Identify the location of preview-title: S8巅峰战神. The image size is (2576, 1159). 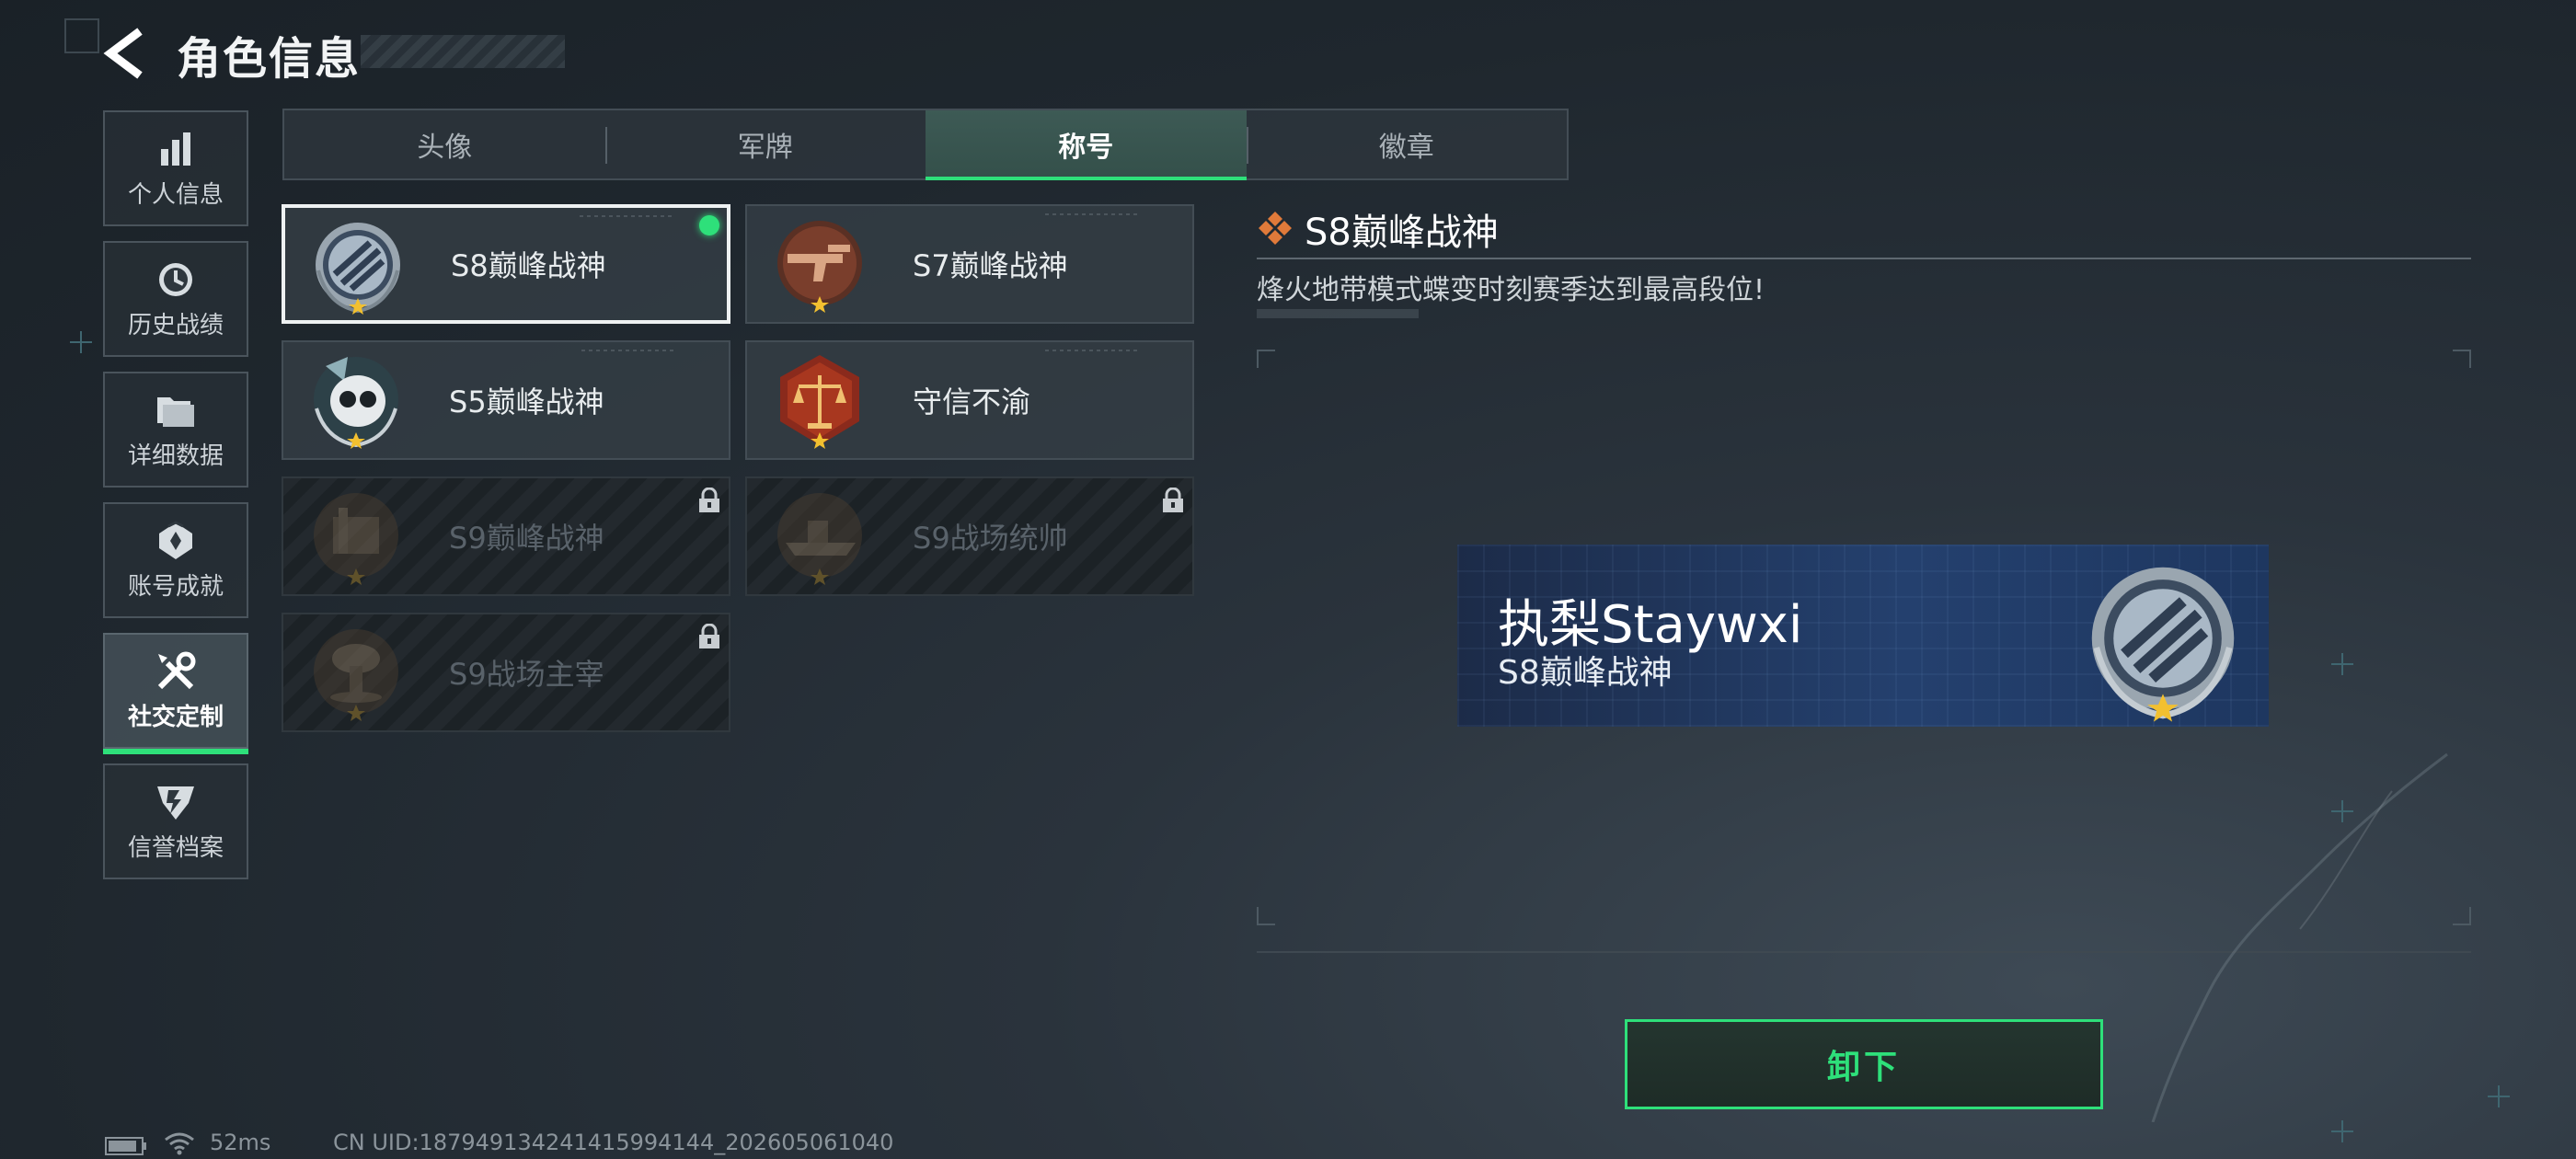
(1585, 673).